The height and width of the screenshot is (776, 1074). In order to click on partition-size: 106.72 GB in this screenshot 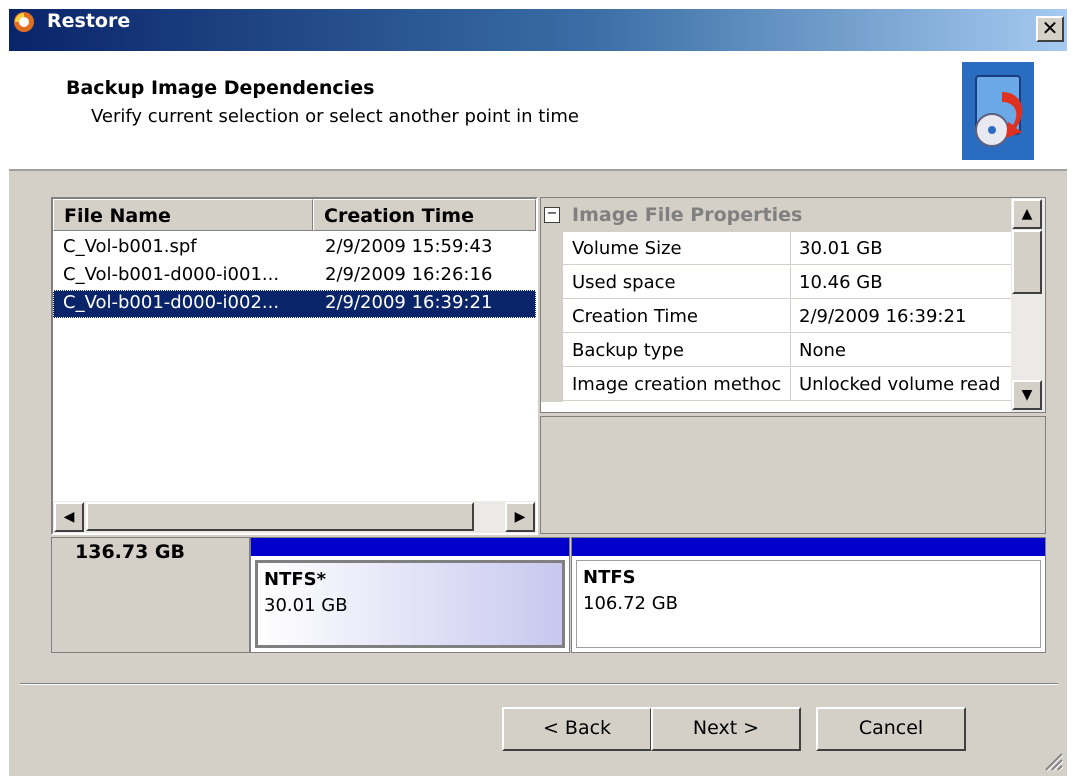, I will do `click(631, 603)`.